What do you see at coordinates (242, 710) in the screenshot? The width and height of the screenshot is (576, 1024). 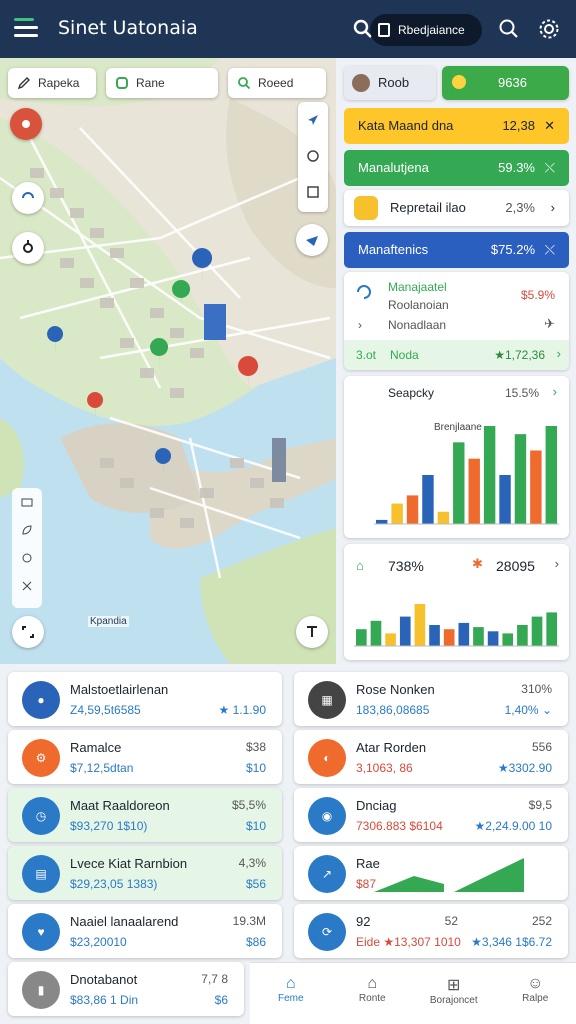 I see `tile-right-bottom: ★ 1.1.90` at bounding box center [242, 710].